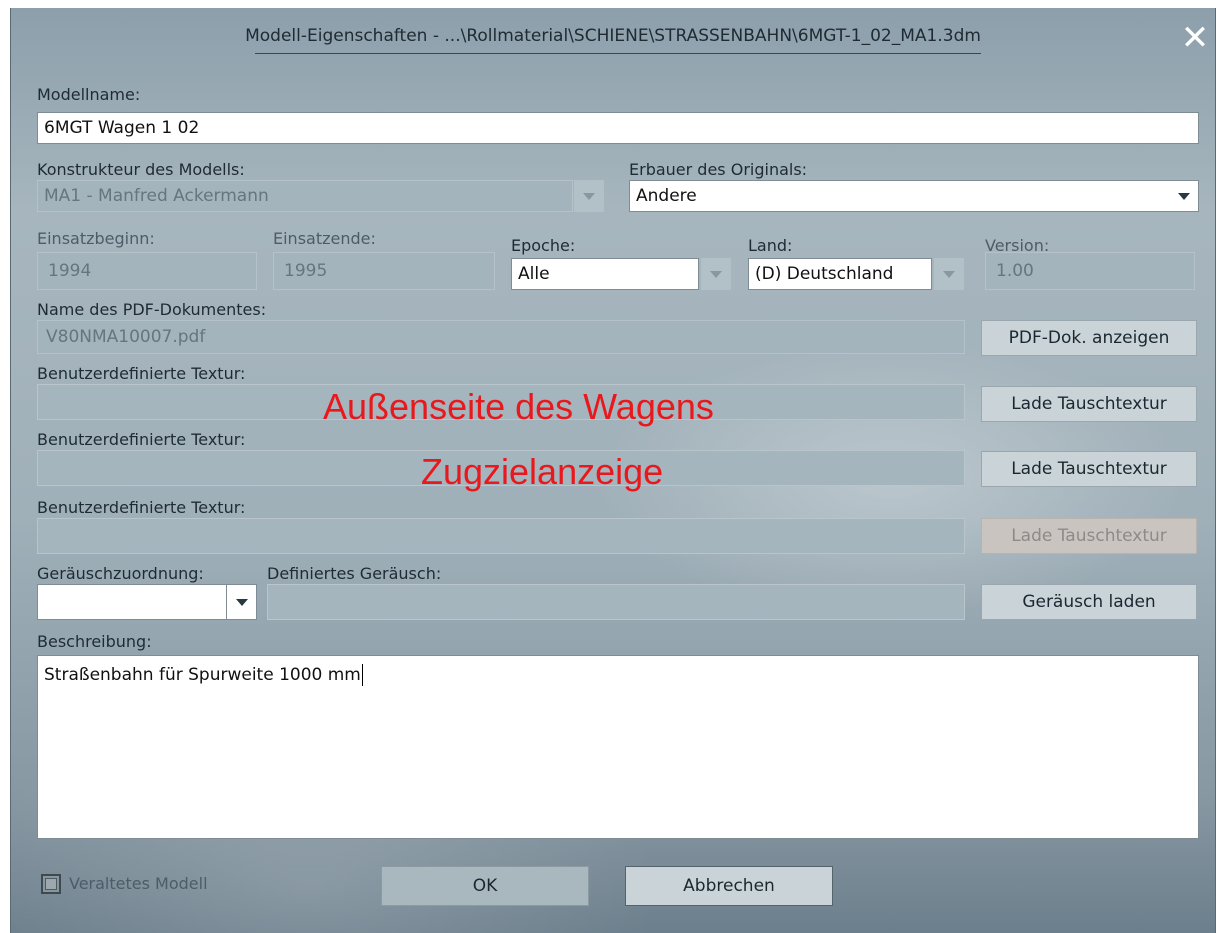 This screenshot has width=1220, height=933. Describe the element at coordinates (1089, 338) in the screenshot. I see `show-pdf-button: PDF-Dok. anzeigen` at that location.